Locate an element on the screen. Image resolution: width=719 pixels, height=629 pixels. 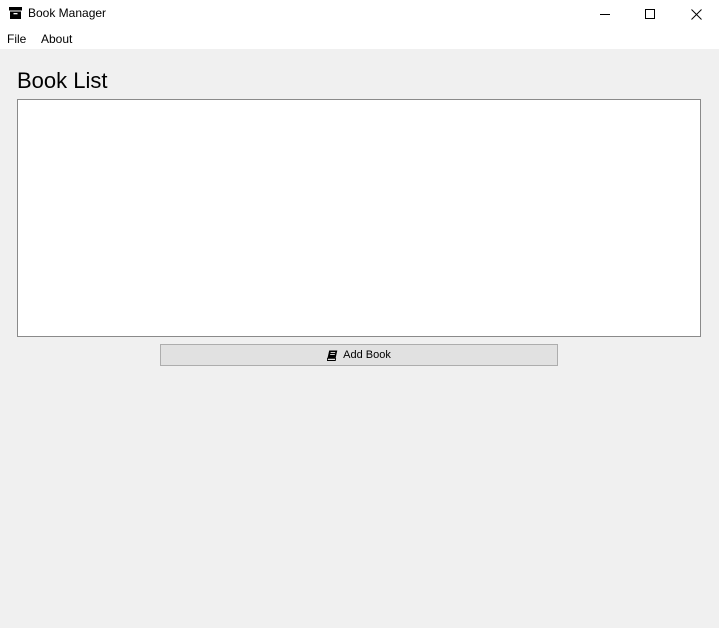
menu-file: File is located at coordinates (16, 39).